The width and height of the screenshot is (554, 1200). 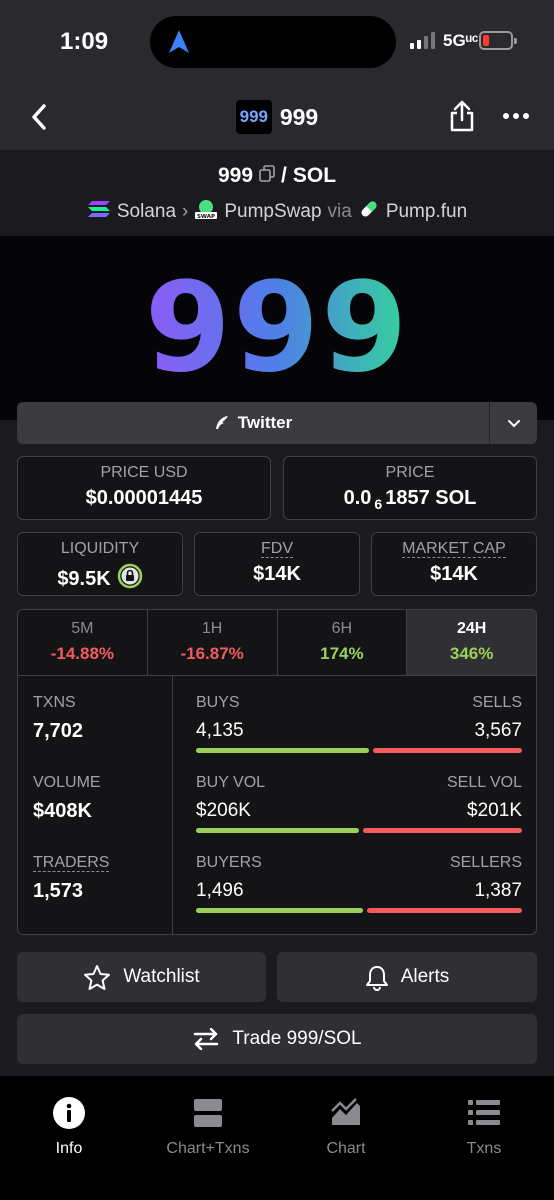 I want to click on copy-icon, so click(x=267, y=176).